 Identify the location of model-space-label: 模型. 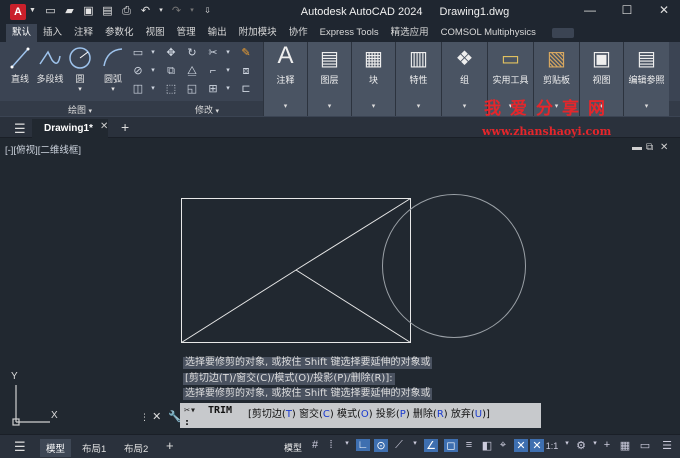
(293, 447).